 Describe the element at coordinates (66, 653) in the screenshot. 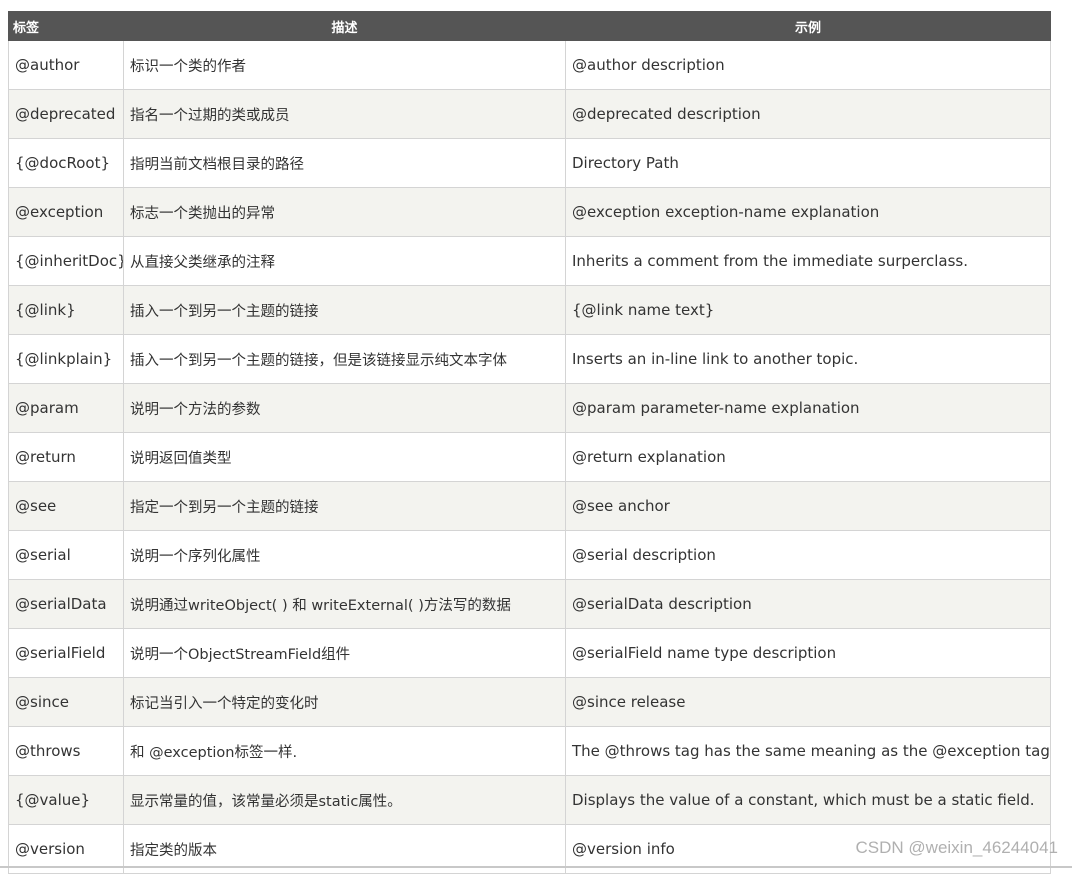

I see `cell-tag: @serialField` at that location.